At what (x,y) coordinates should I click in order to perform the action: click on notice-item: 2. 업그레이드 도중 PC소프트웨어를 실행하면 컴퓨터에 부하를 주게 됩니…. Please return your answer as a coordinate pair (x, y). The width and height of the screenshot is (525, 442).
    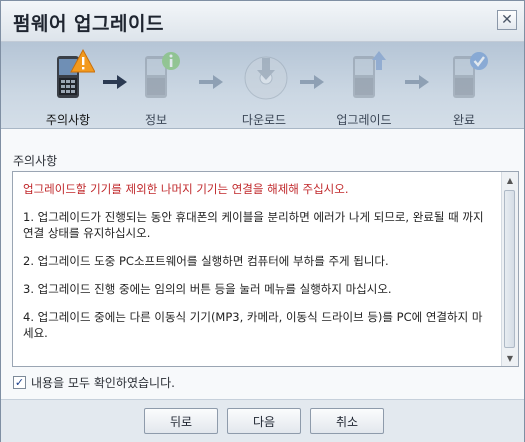
    Looking at the image, I should click on (206, 261).